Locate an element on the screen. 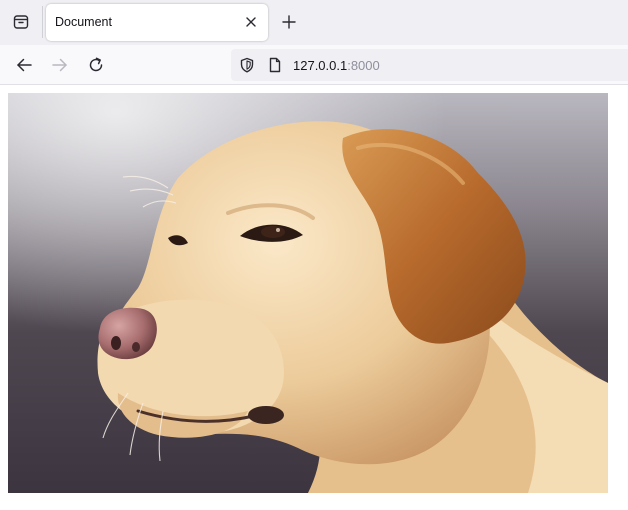 This screenshot has height=510, width=628. close-icon is located at coordinates (251, 22).